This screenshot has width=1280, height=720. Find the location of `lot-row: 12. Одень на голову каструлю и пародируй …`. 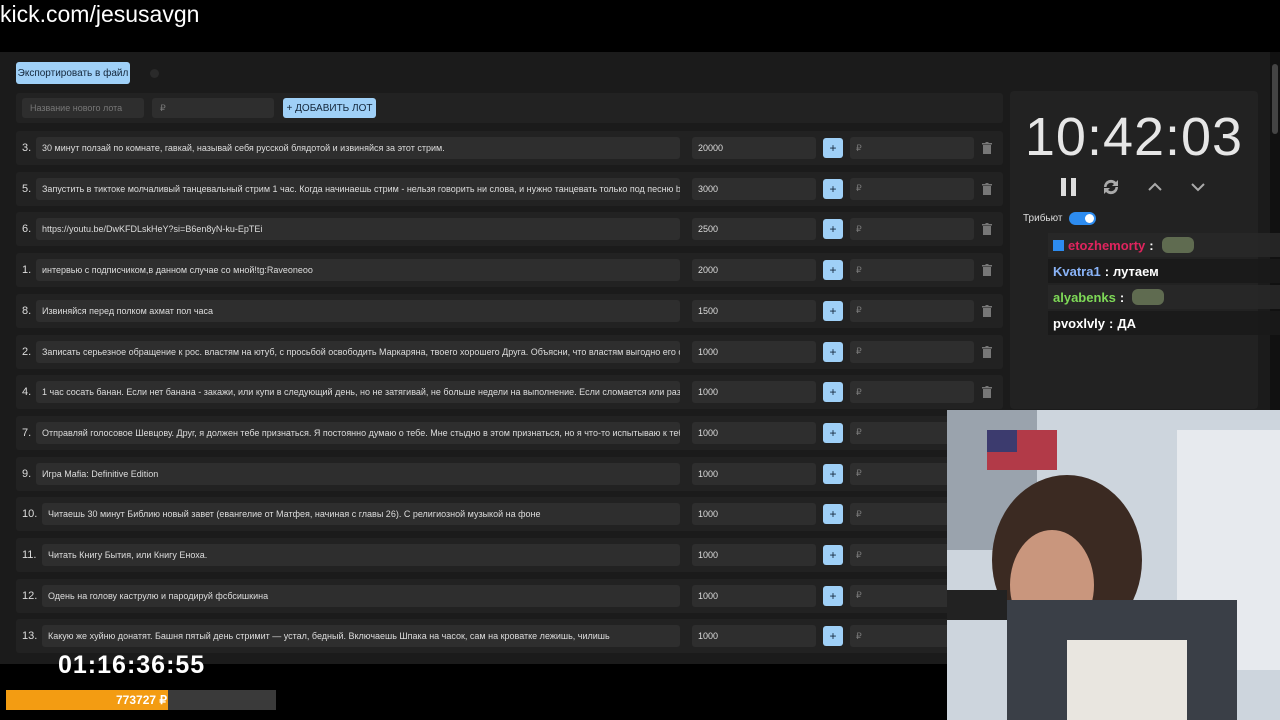

lot-row: 12. Одень на голову каструлю и пародируй … is located at coordinates (509, 595).